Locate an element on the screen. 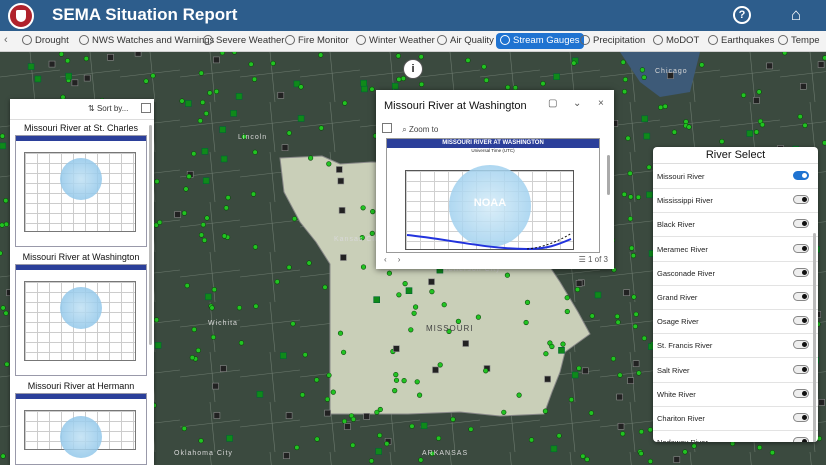  search-icon: ⌕ is located at coordinates (405, 129).